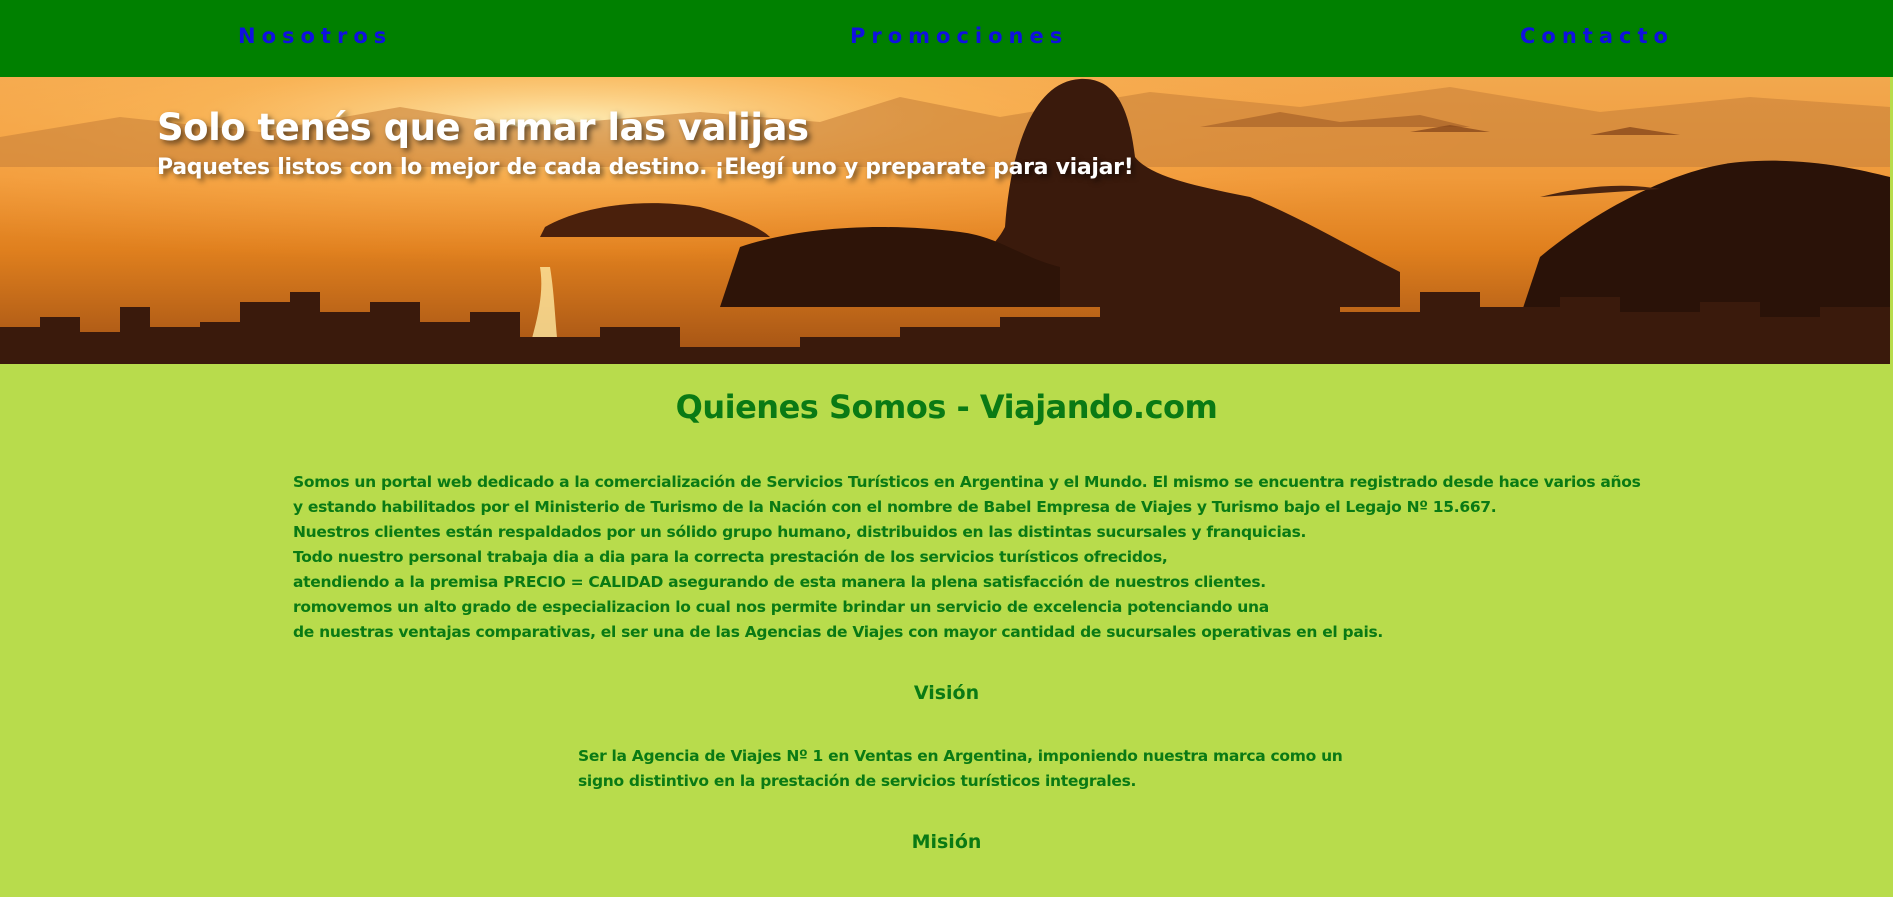  I want to click on nav-link-nosotros: Nosotros, so click(315, 36).